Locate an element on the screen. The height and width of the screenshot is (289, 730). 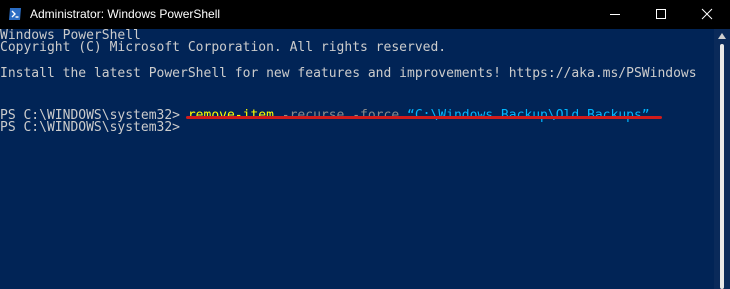
maximize-icon is located at coordinates (661, 14).